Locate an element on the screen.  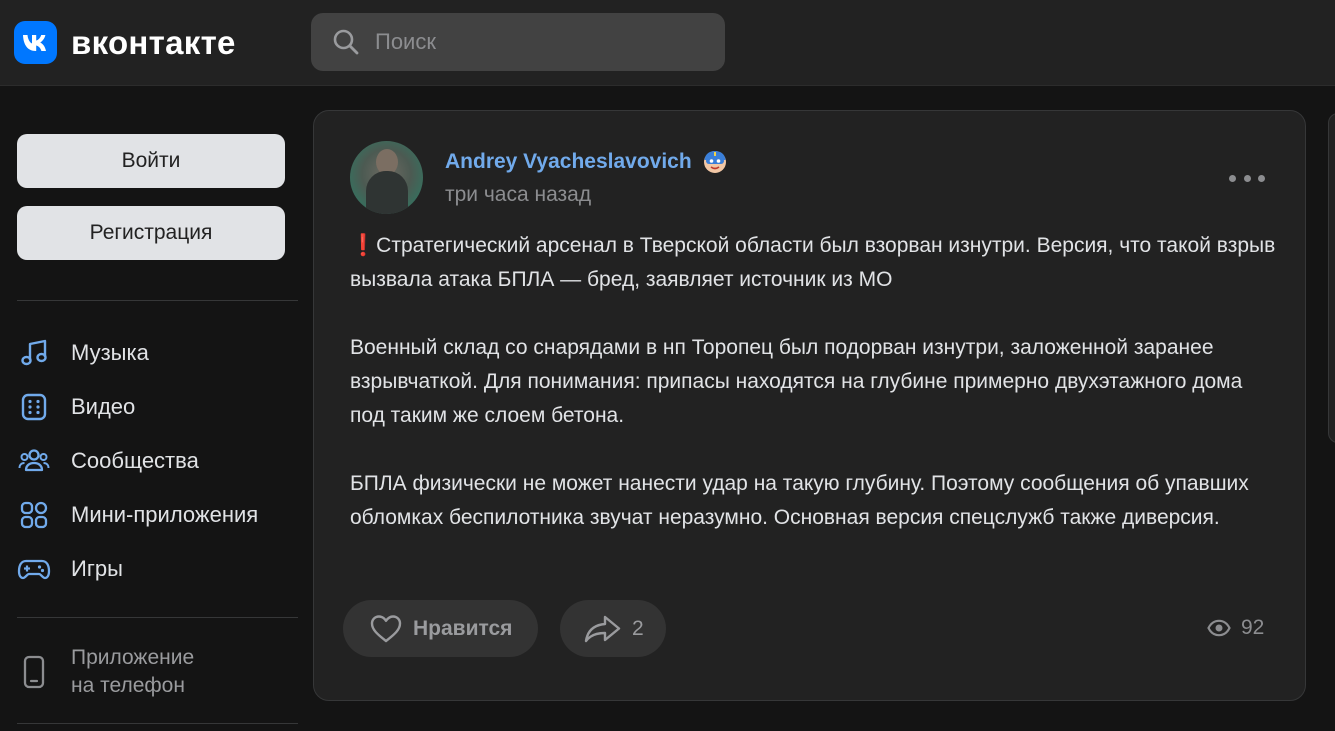
eye-icon is located at coordinates (1219, 628).